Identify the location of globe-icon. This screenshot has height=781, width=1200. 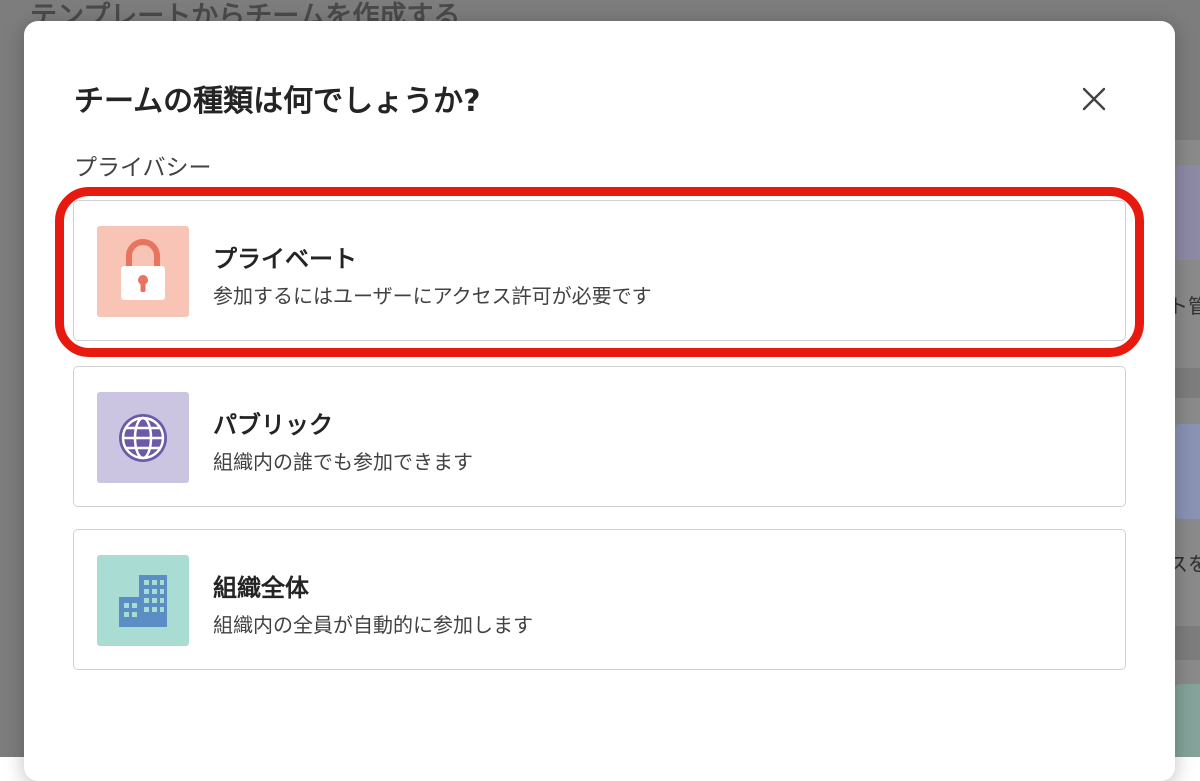
(143, 438).